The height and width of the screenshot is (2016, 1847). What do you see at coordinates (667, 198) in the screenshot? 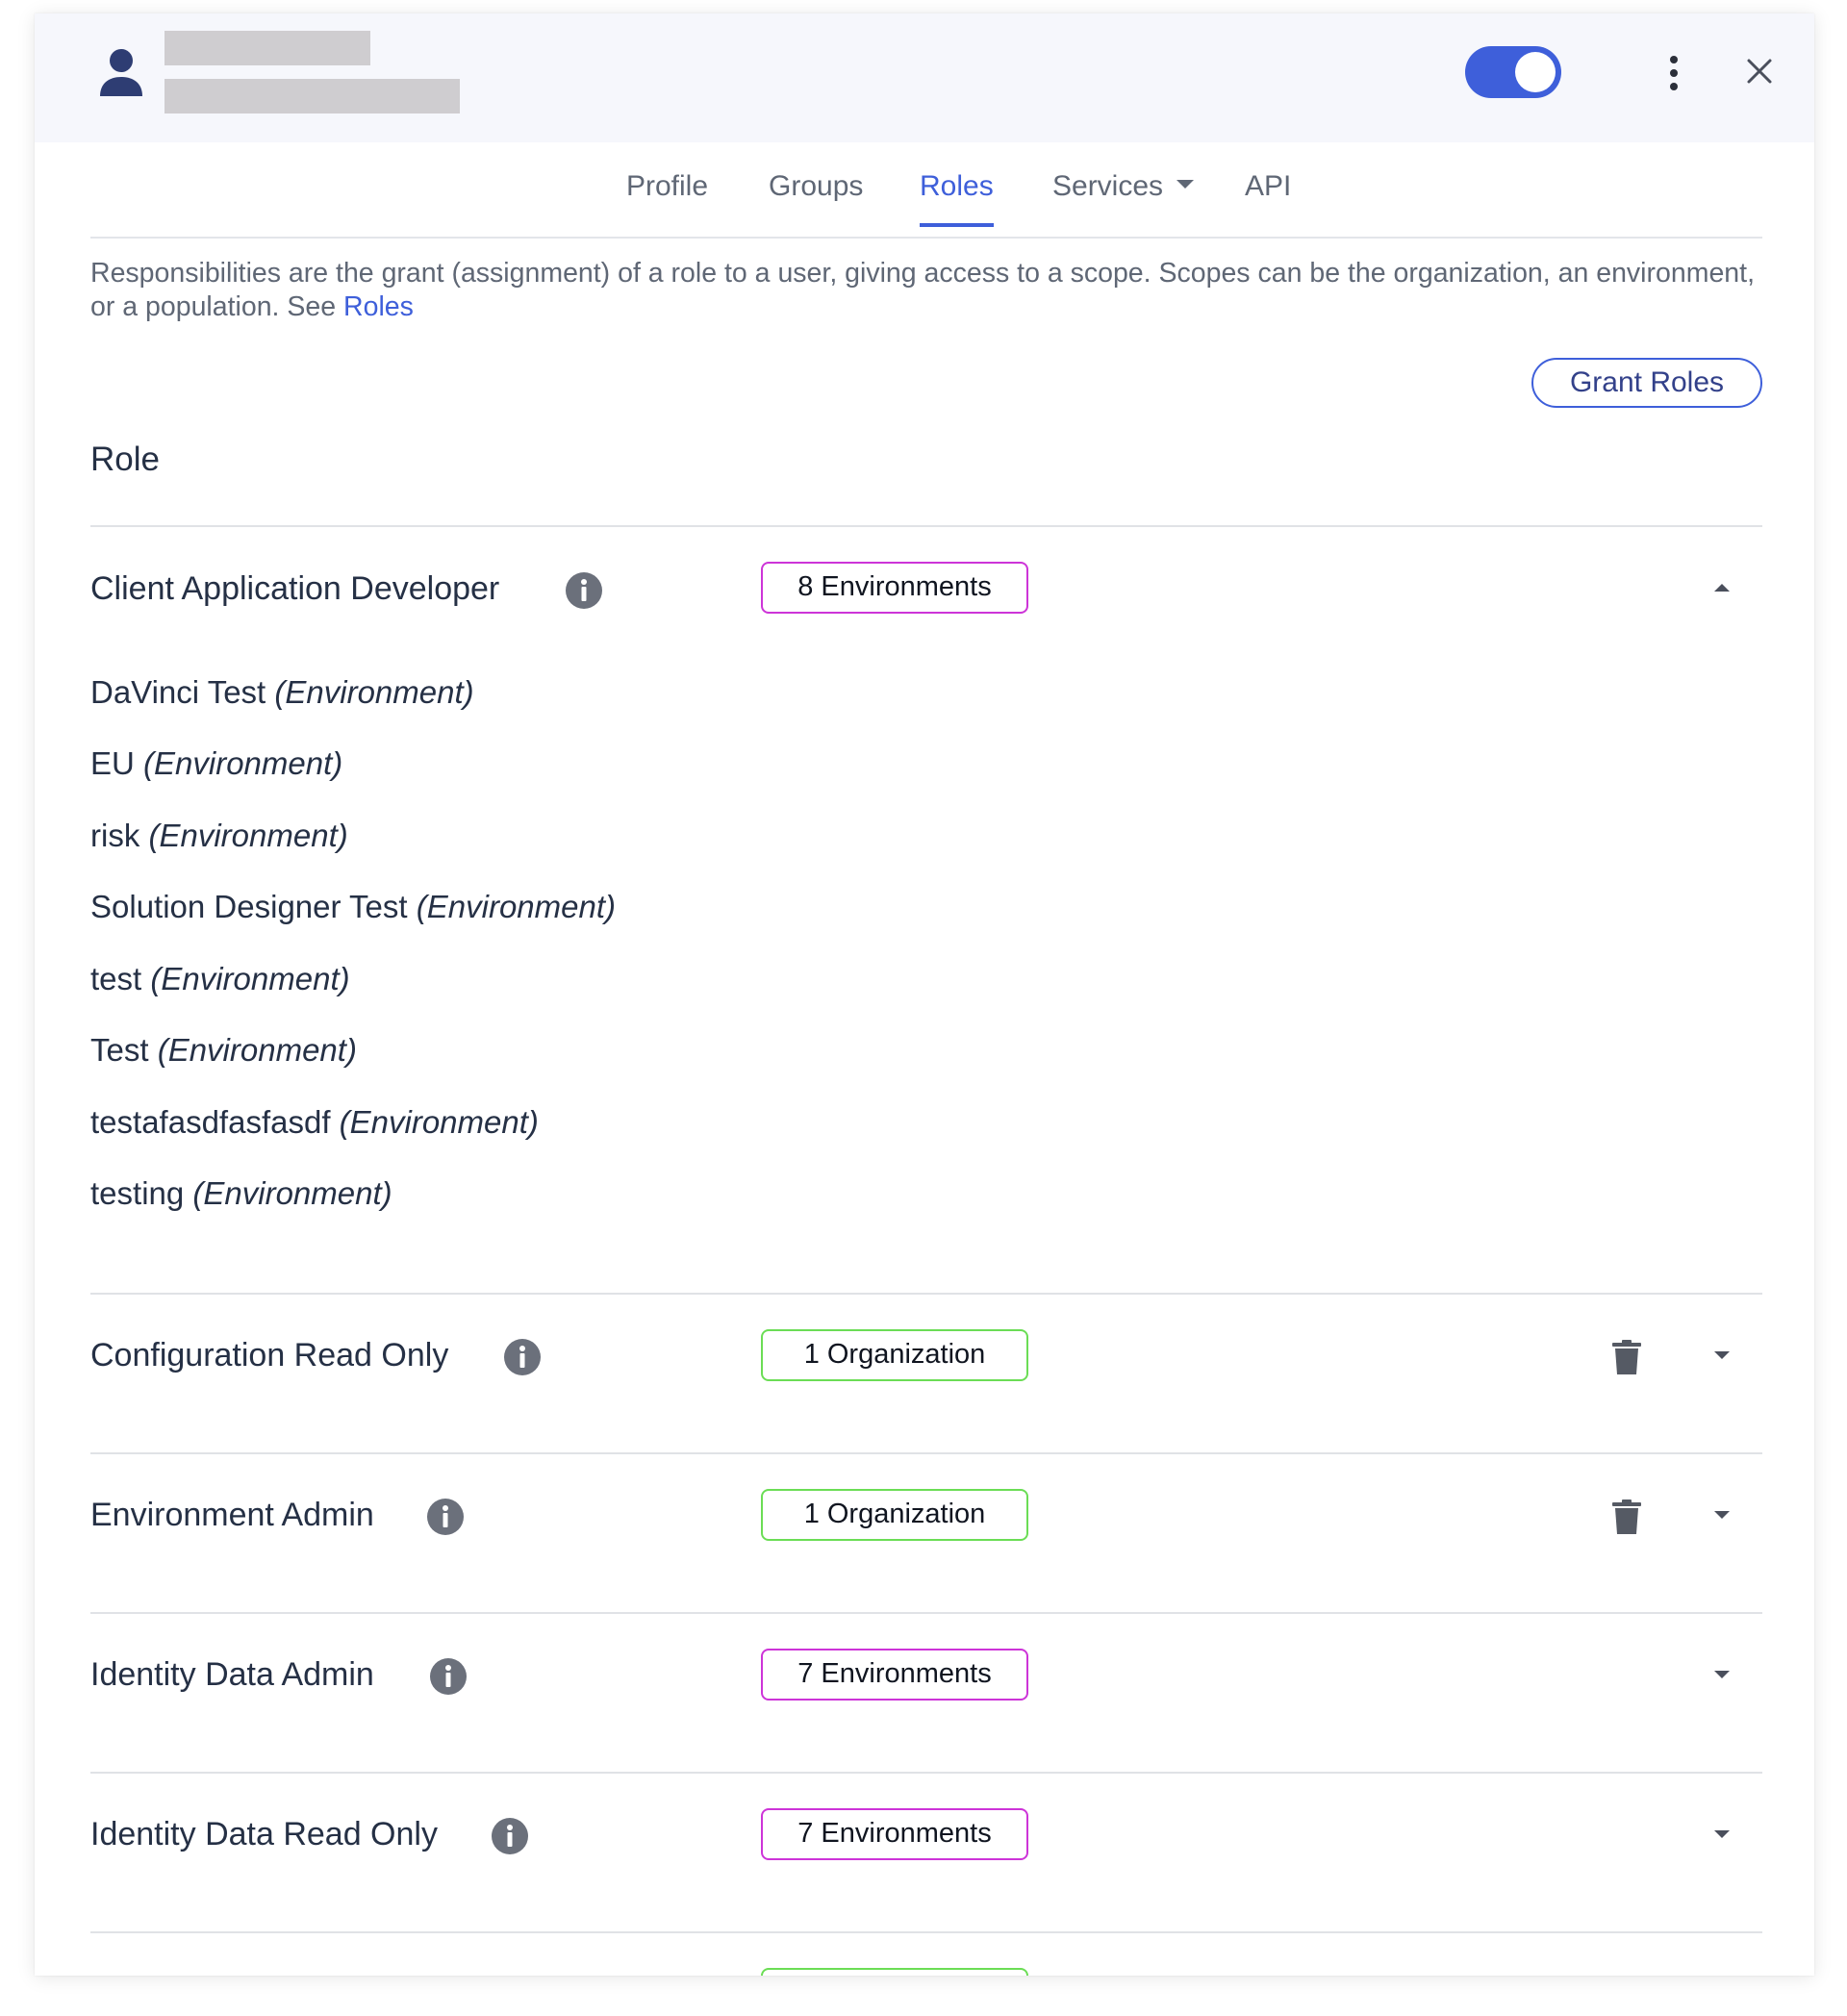
I see `tab-profile: Profile` at bounding box center [667, 198].